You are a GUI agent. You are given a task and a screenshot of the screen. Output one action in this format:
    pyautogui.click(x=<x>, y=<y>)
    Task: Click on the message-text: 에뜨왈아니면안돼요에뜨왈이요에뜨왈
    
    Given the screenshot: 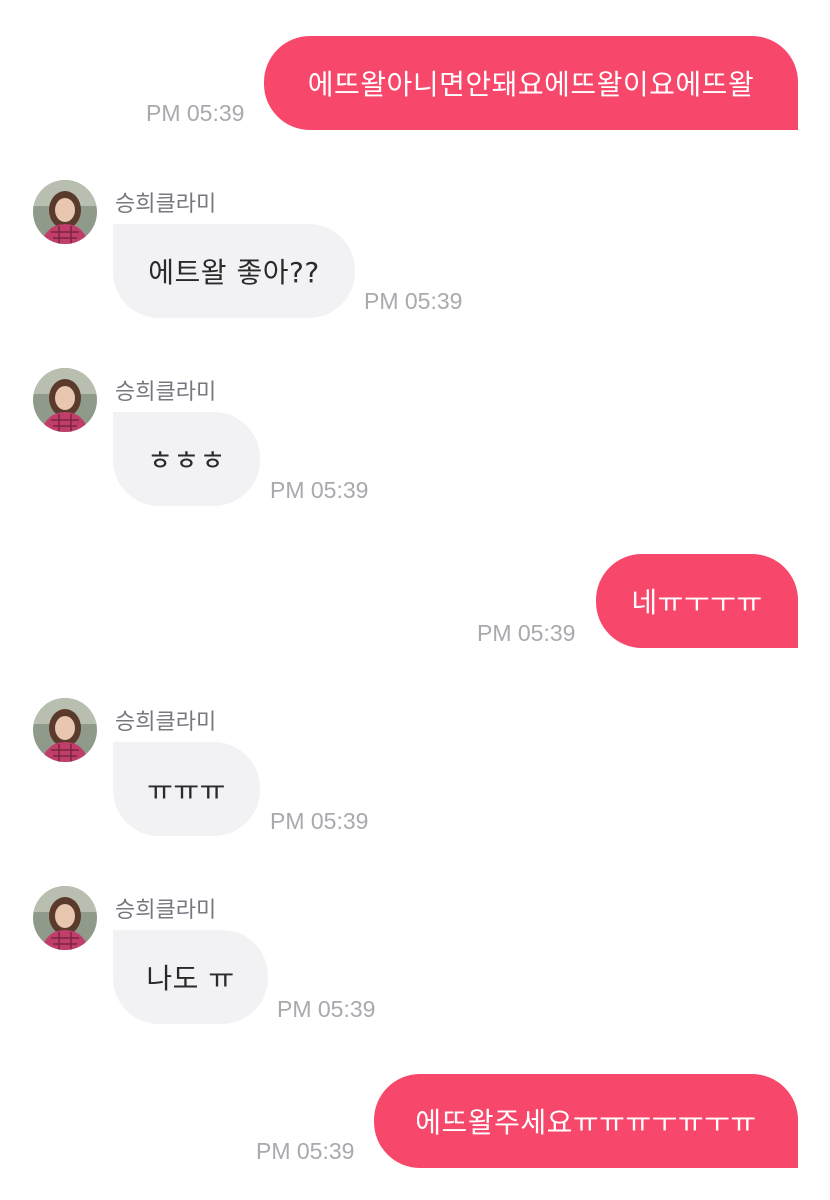 What is the action you would take?
    pyautogui.click(x=531, y=84)
    